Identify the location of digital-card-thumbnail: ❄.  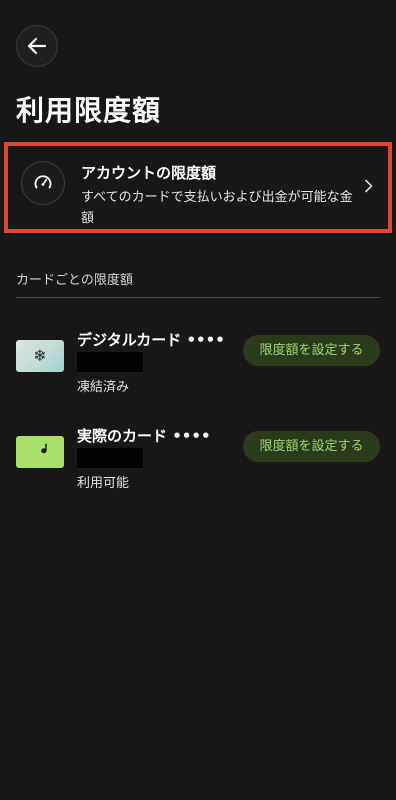
(40, 356).